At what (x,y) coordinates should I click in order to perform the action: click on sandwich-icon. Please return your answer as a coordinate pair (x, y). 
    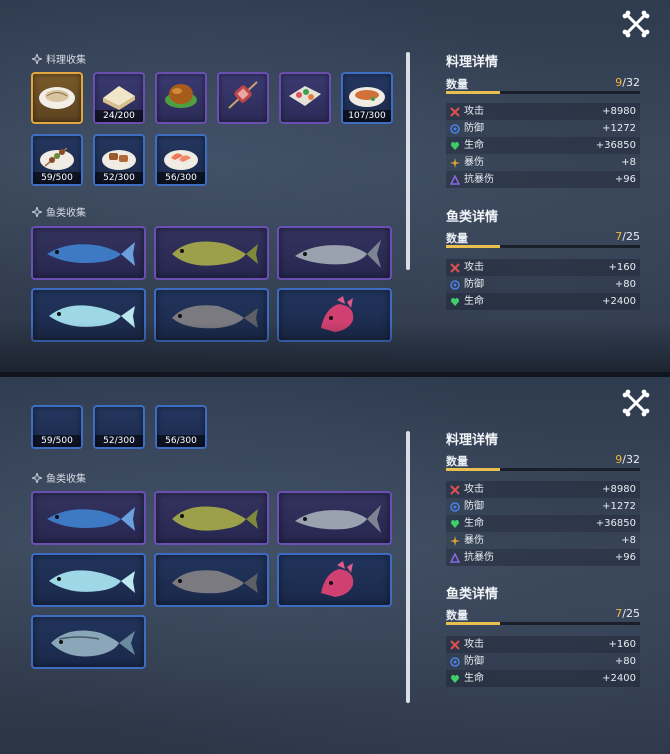
    Looking at the image, I should click on (119, 98).